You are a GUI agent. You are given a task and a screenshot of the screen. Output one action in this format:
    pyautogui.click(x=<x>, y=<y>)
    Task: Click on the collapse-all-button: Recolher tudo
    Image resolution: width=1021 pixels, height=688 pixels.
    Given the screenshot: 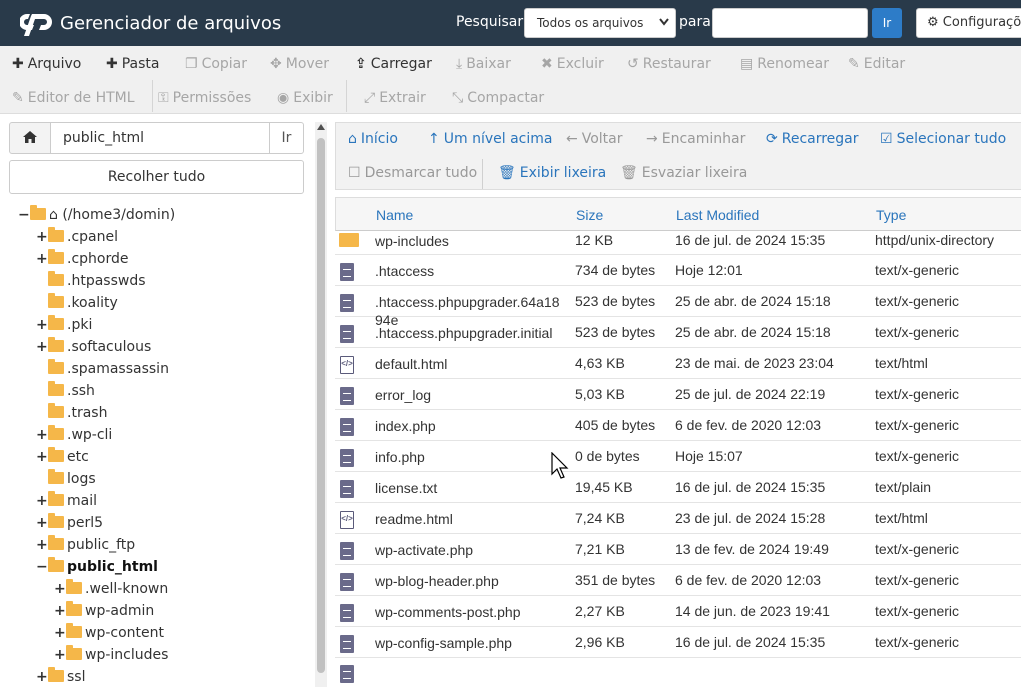 What is the action you would take?
    pyautogui.click(x=156, y=177)
    